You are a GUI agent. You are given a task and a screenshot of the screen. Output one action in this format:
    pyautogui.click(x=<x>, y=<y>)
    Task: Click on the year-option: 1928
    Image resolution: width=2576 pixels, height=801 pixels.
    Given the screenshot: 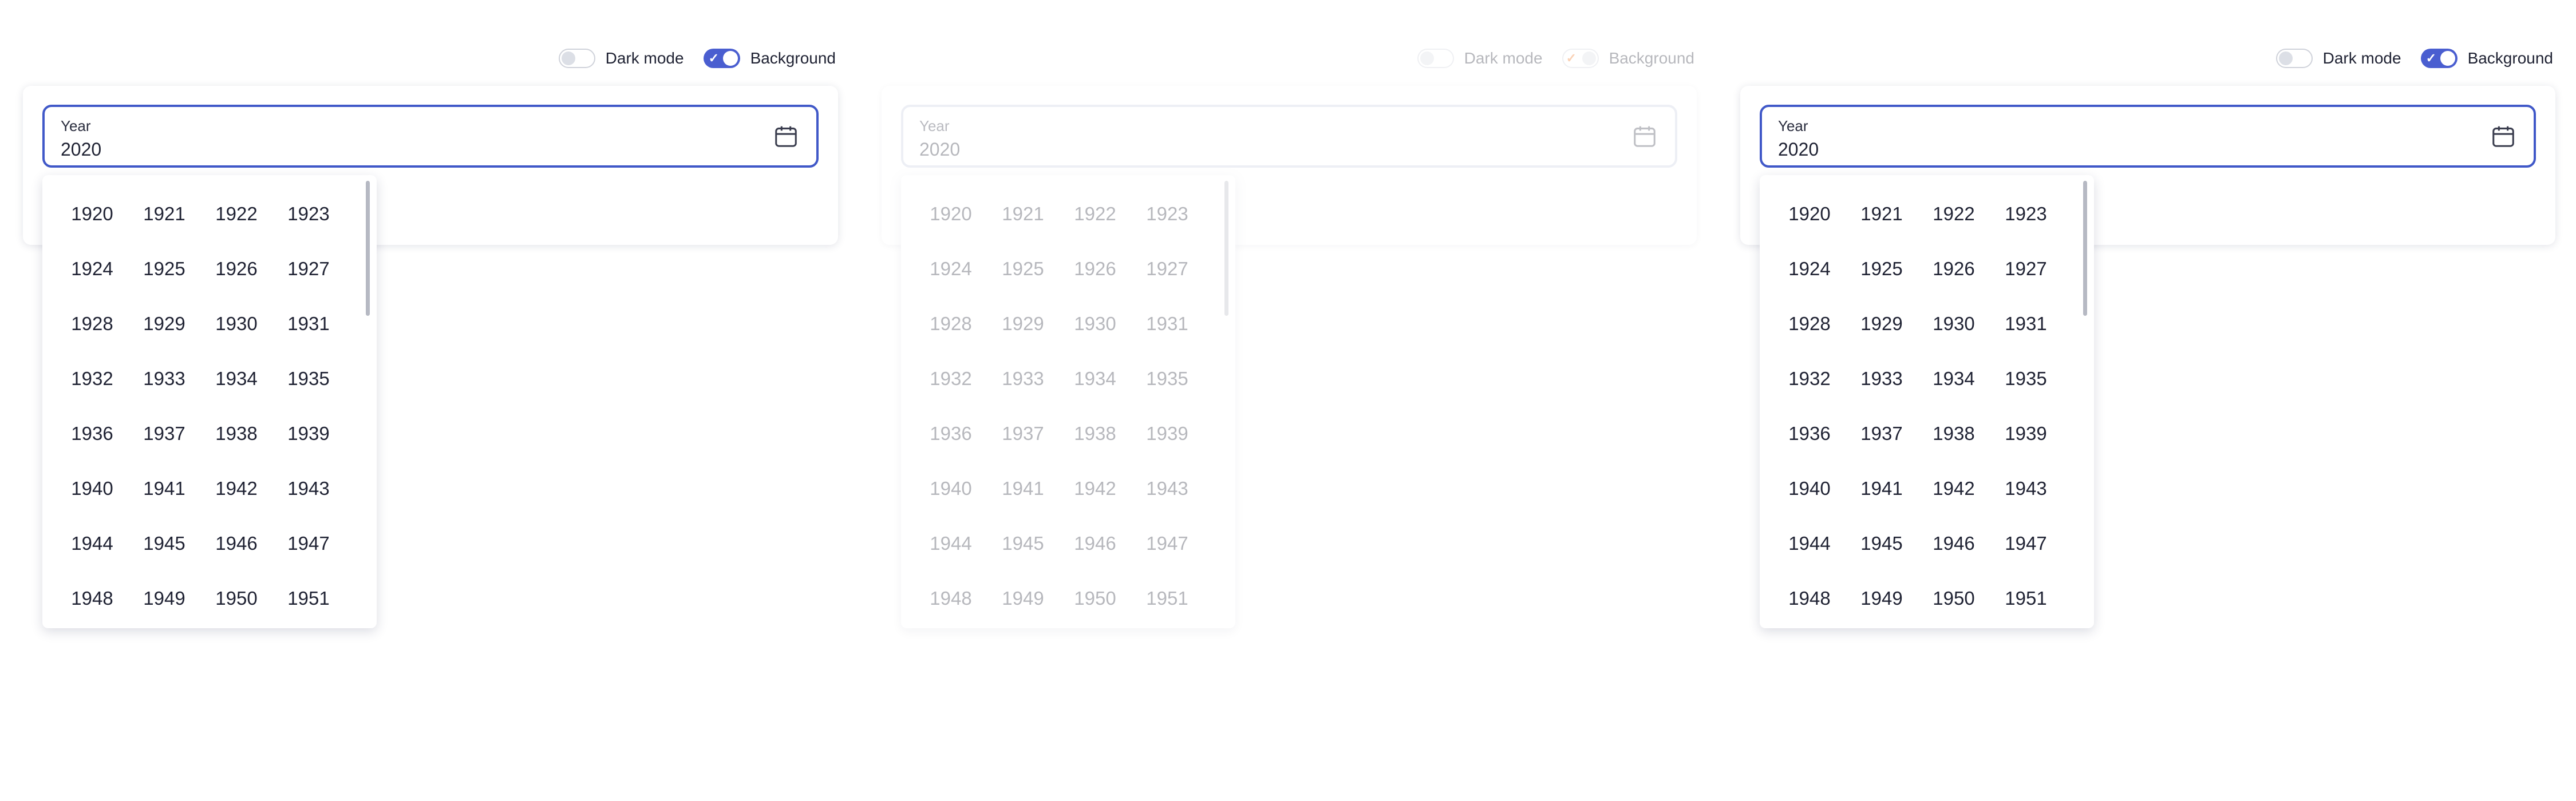 What is the action you would take?
    pyautogui.click(x=1809, y=324)
    